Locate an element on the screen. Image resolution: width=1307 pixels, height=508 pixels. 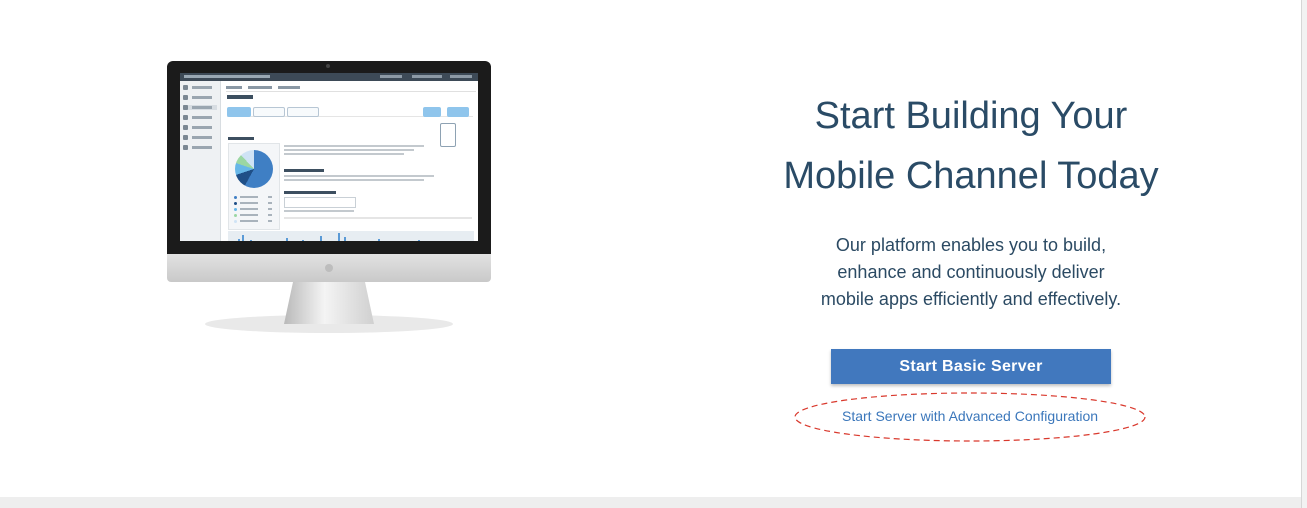
monitor-logo-dot is located at coordinates (329, 268).